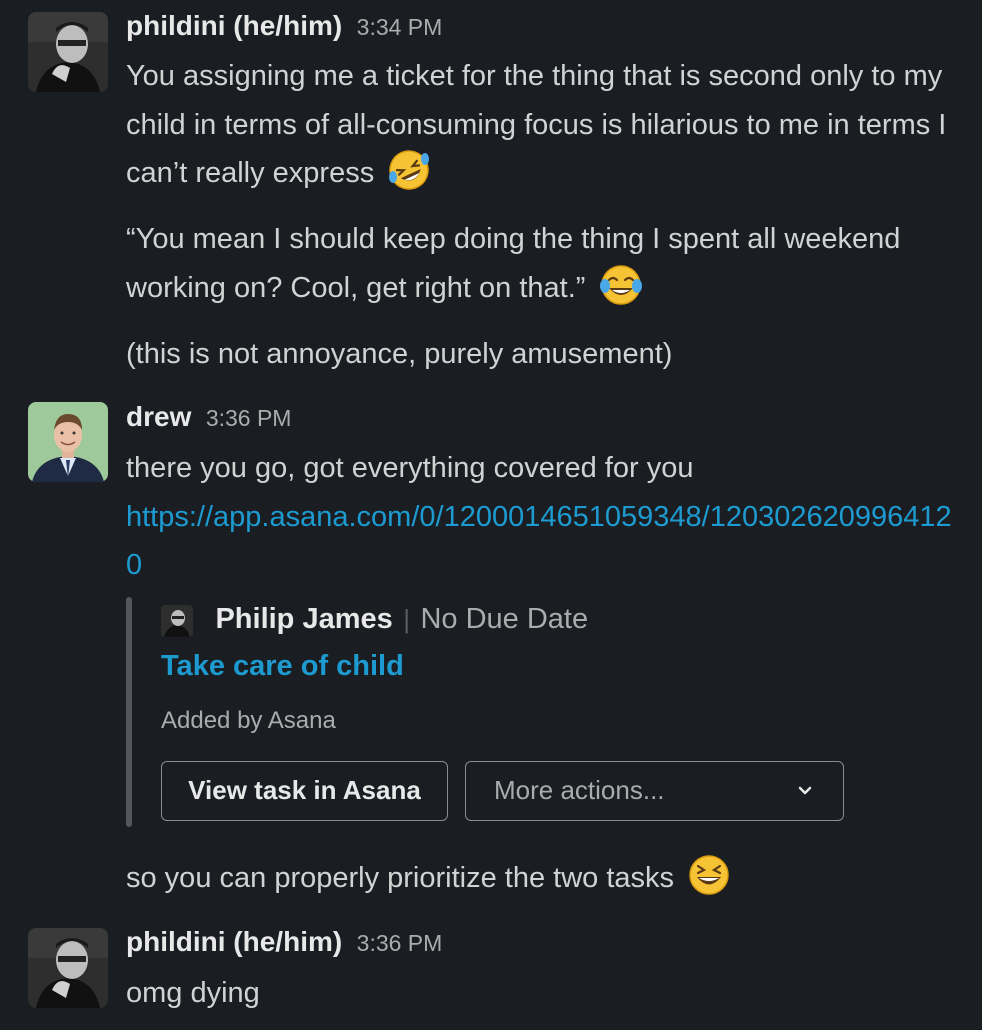  What do you see at coordinates (193, 993) in the screenshot?
I see `message-line: omg dying` at bounding box center [193, 993].